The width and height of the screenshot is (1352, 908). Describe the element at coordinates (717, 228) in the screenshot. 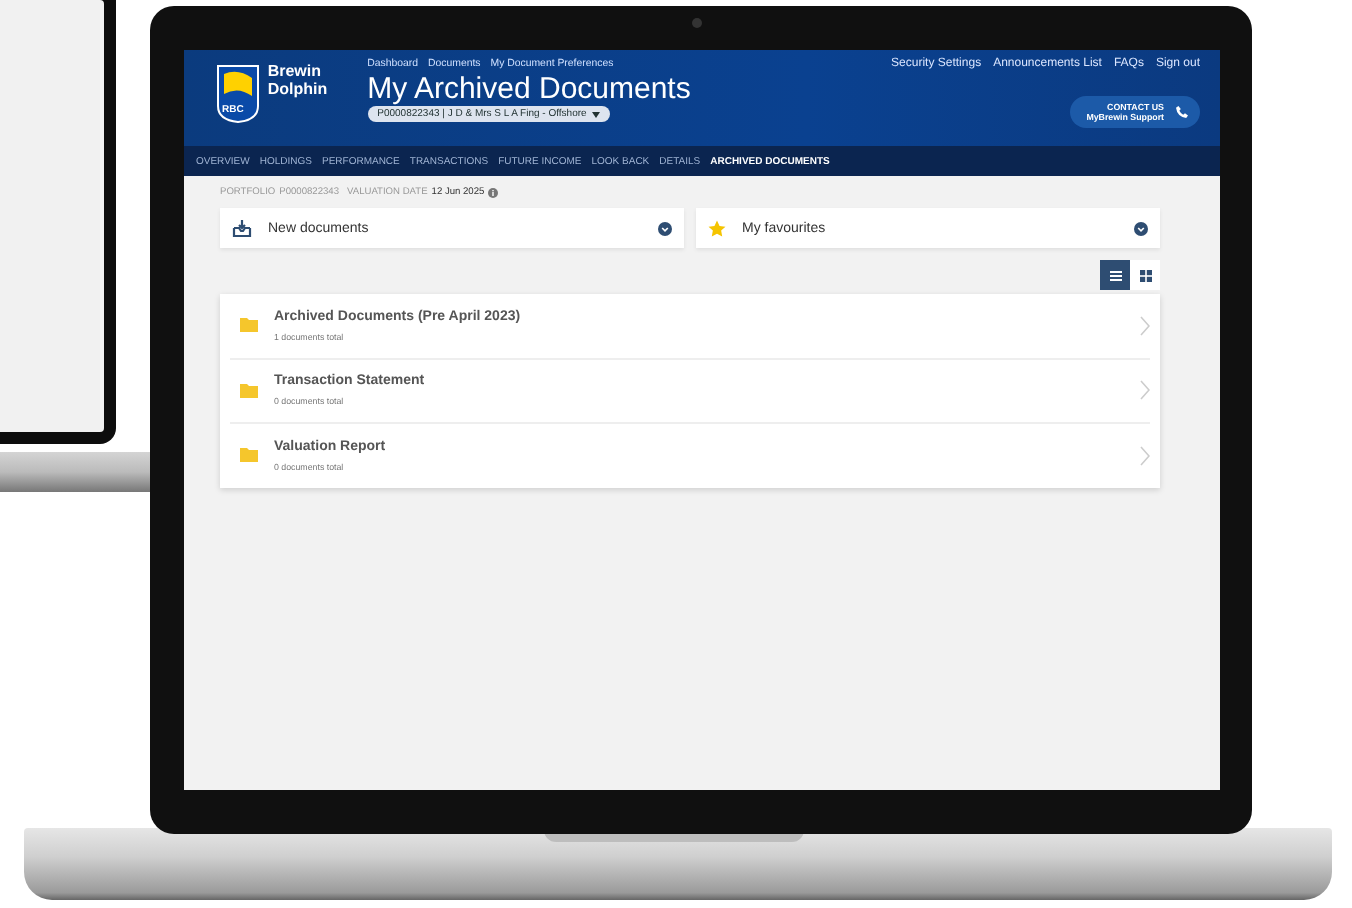

I see `star-icon` at that location.